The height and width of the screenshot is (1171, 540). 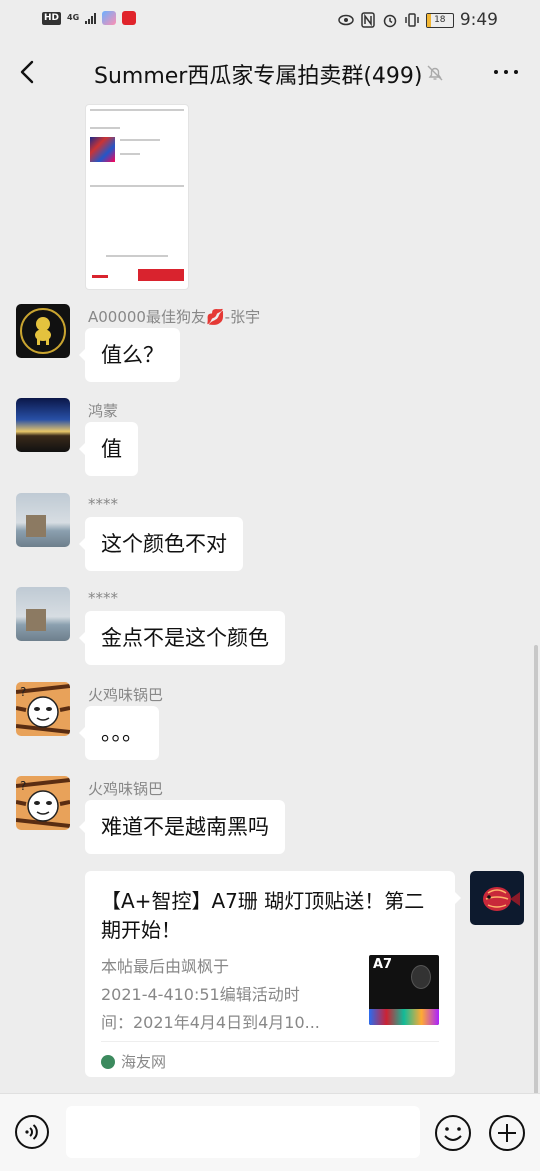 I want to click on more-dots-icon, so click(x=506, y=72).